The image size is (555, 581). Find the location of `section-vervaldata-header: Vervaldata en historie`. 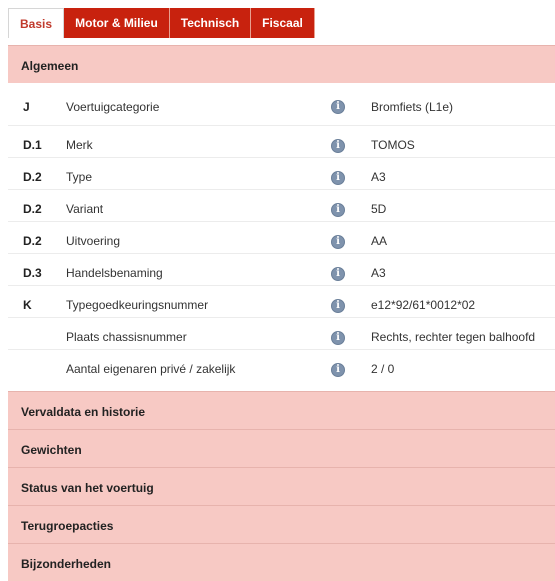

section-vervaldata-header: Vervaldata en historie is located at coordinates (281, 410).